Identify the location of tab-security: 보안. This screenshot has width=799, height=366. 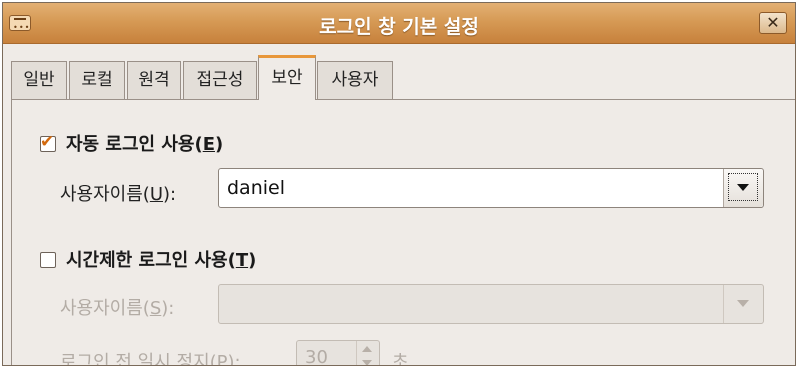
(287, 77).